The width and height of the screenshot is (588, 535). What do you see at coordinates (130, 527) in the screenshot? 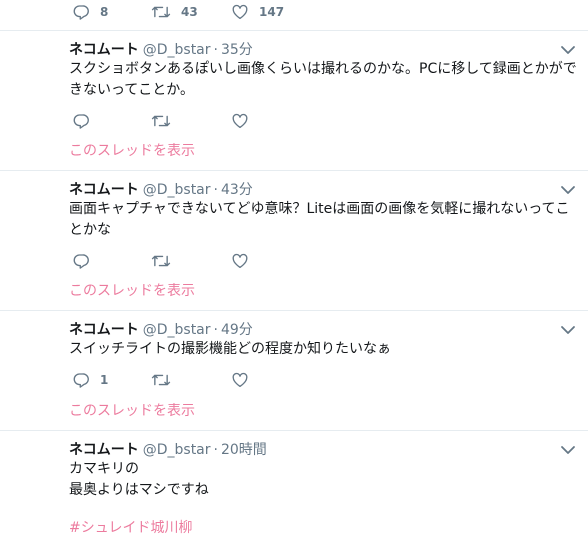
I see `hashtag-link: #シュレイド城川柳` at bounding box center [130, 527].